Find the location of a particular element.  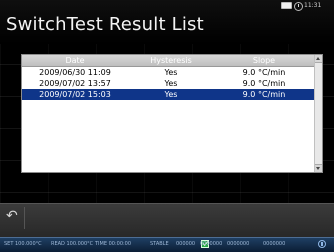

back-button: ↶ is located at coordinates (12, 218).